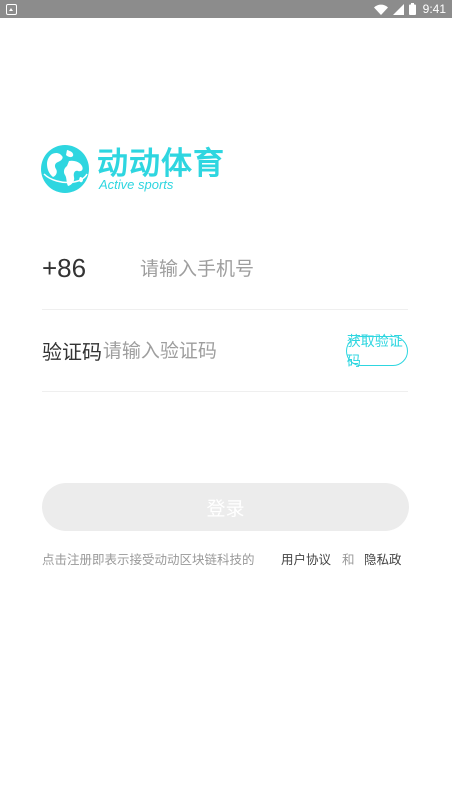 The width and height of the screenshot is (452, 804). What do you see at coordinates (380, 9) in the screenshot?
I see `wifi-icon` at bounding box center [380, 9].